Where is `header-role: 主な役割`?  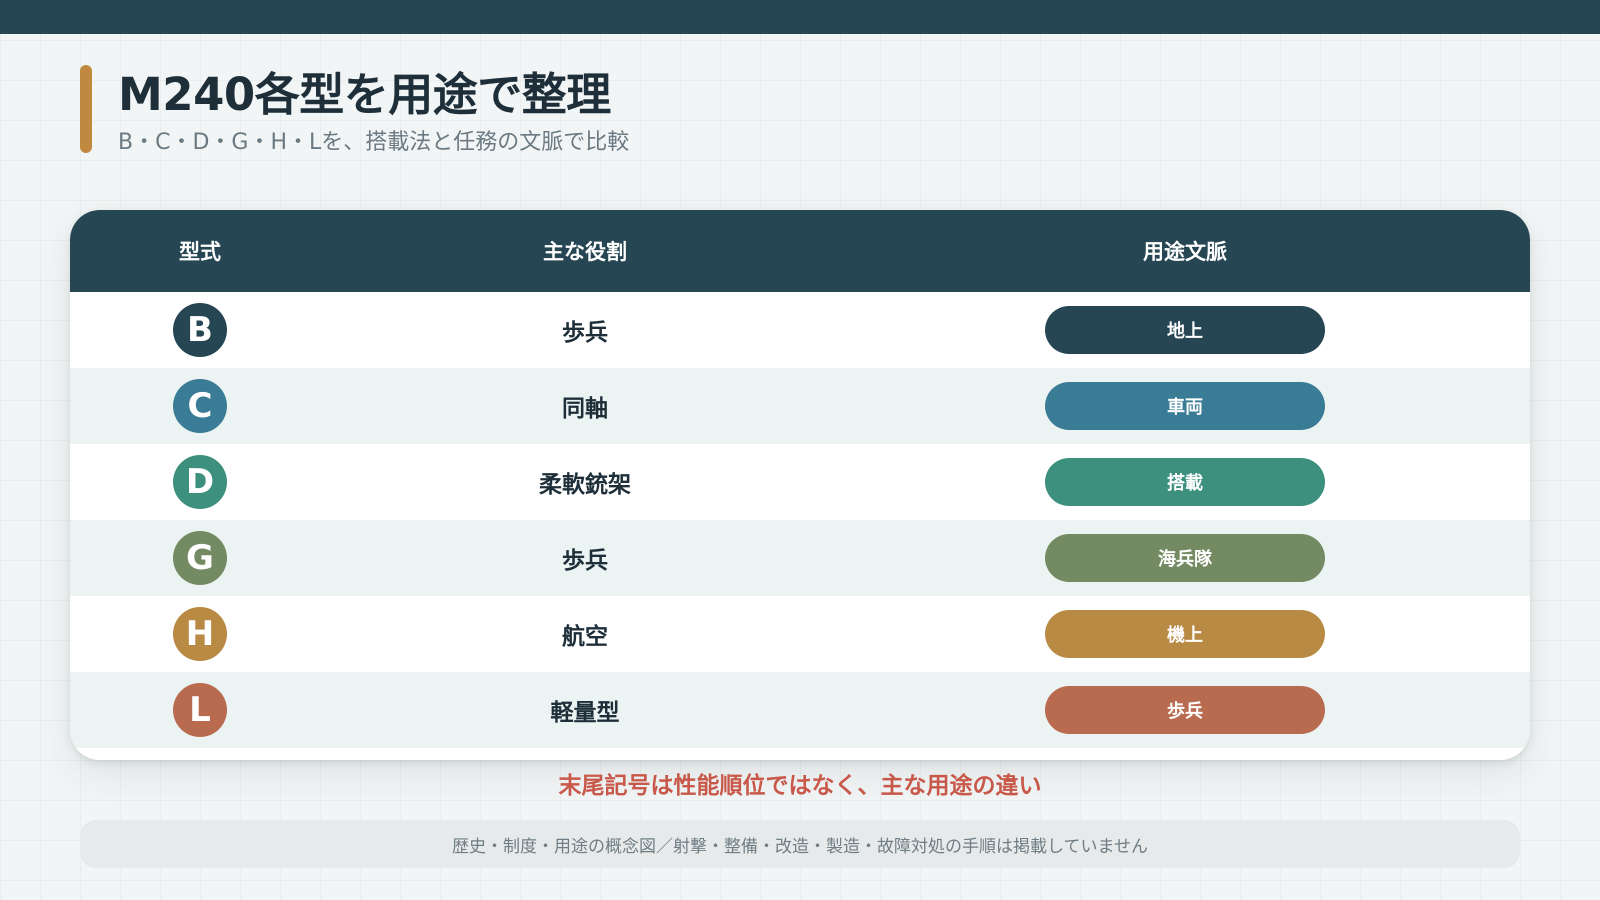 header-role: 主な役割 is located at coordinates (585, 252).